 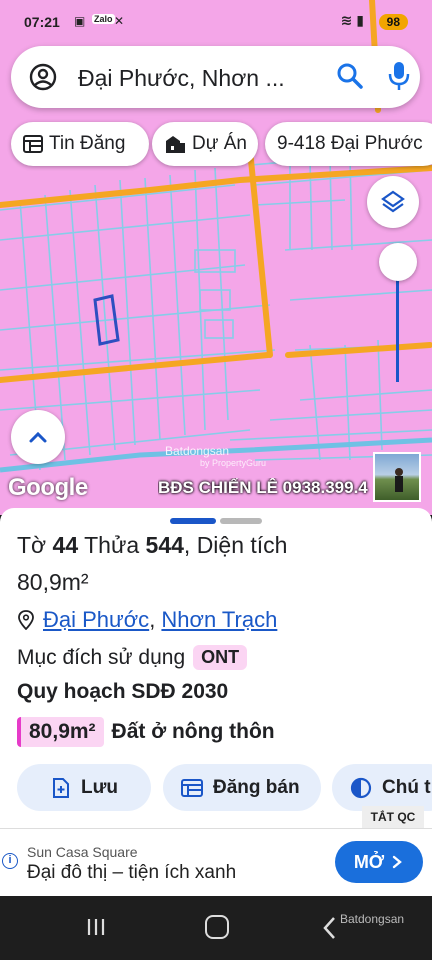 What do you see at coordinates (399, 76) in the screenshot?
I see `microphone-icon` at bounding box center [399, 76].